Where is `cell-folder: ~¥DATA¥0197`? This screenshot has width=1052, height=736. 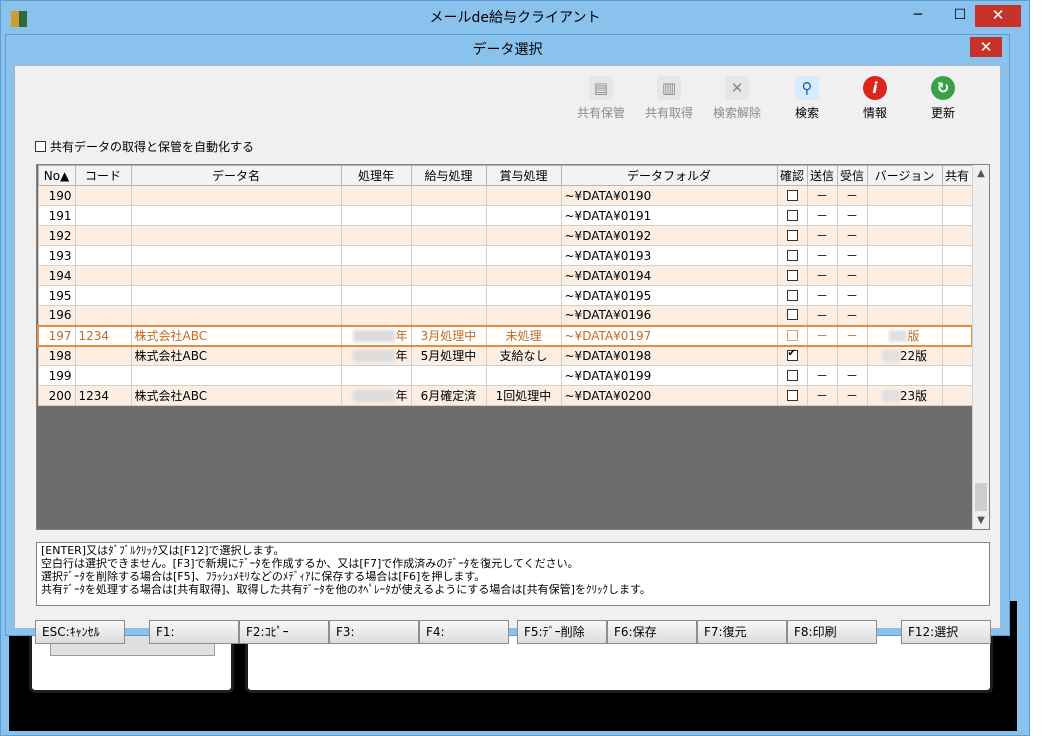 cell-folder: ~¥DATA¥0197 is located at coordinates (669, 335).